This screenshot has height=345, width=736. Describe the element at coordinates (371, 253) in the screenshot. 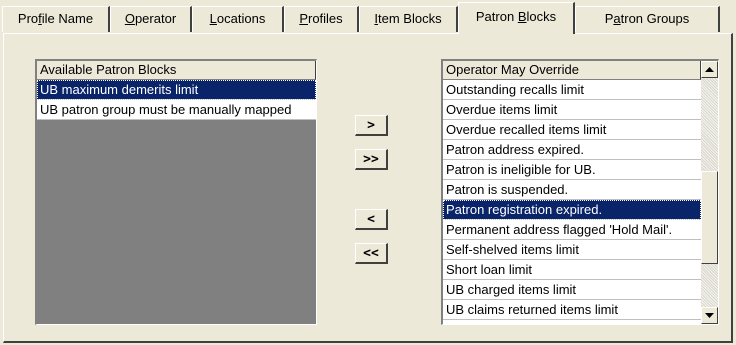

I see `remove-all-button: <<` at that location.